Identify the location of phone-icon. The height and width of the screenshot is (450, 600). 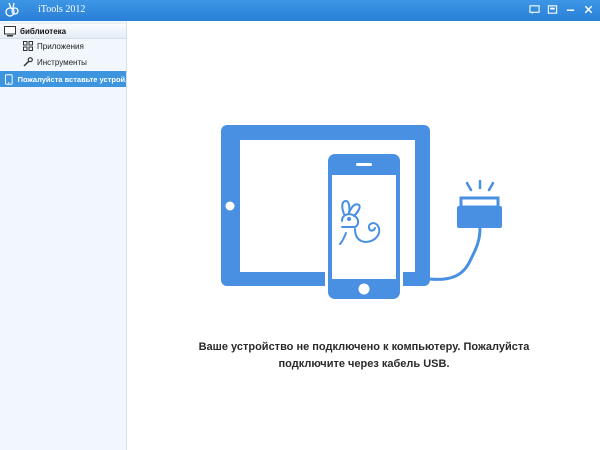
(9, 79).